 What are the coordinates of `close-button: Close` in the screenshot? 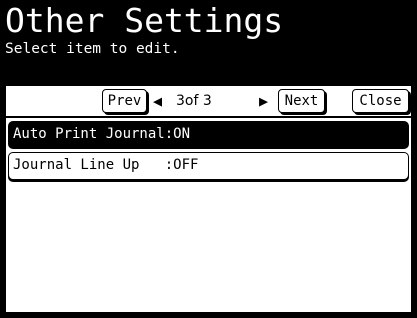 It's located at (380, 101).